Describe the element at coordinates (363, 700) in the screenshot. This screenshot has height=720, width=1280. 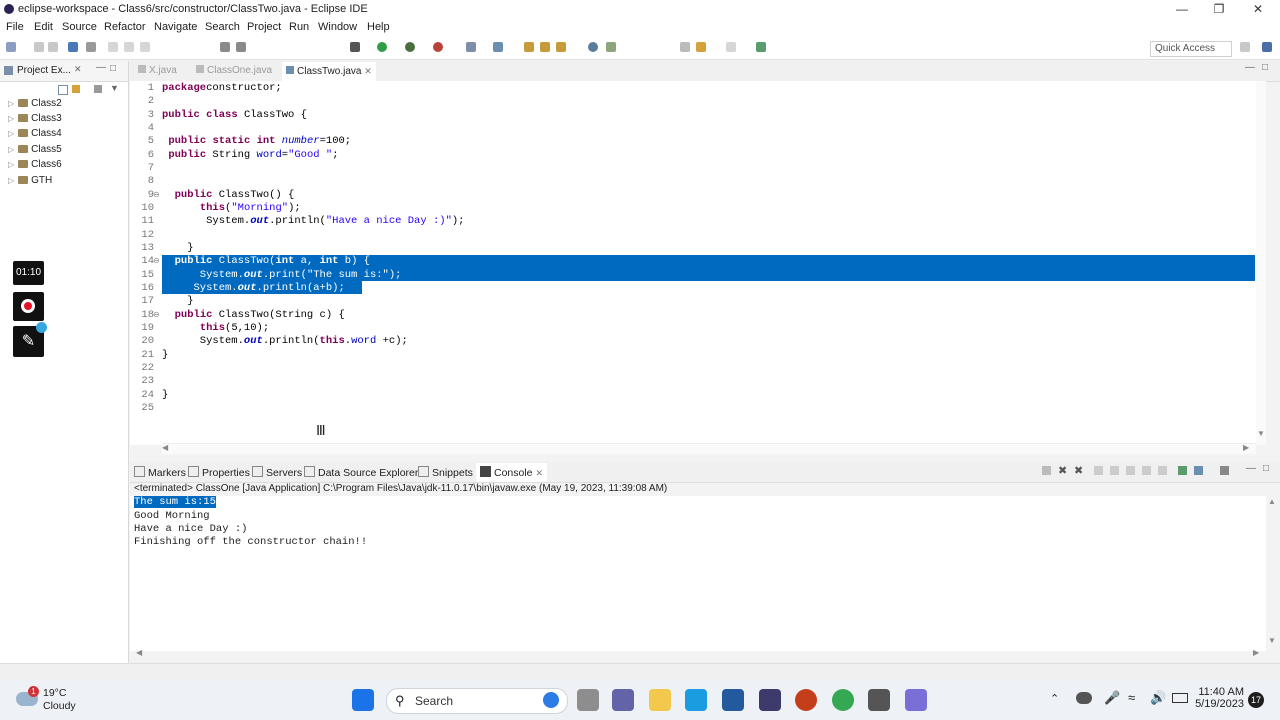
I see `start-menu-icon` at that location.